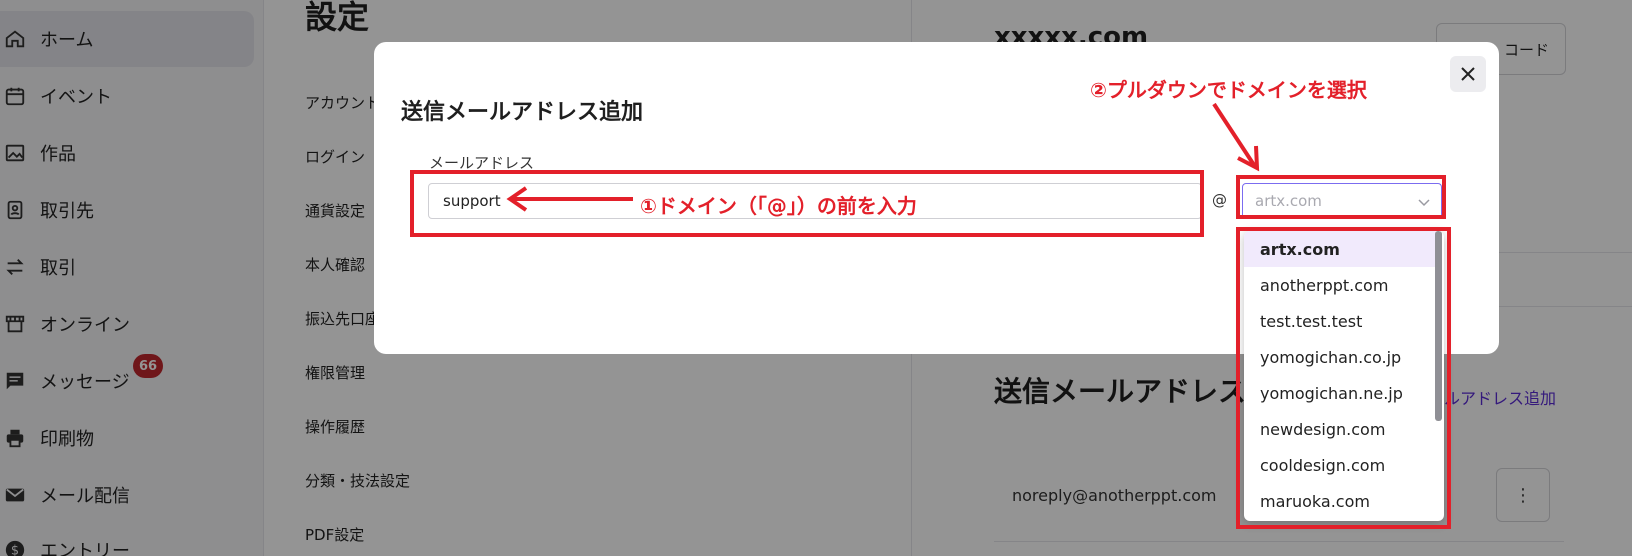 The width and height of the screenshot is (1632, 556). I want to click on annotation-arrows, so click(883, 157).